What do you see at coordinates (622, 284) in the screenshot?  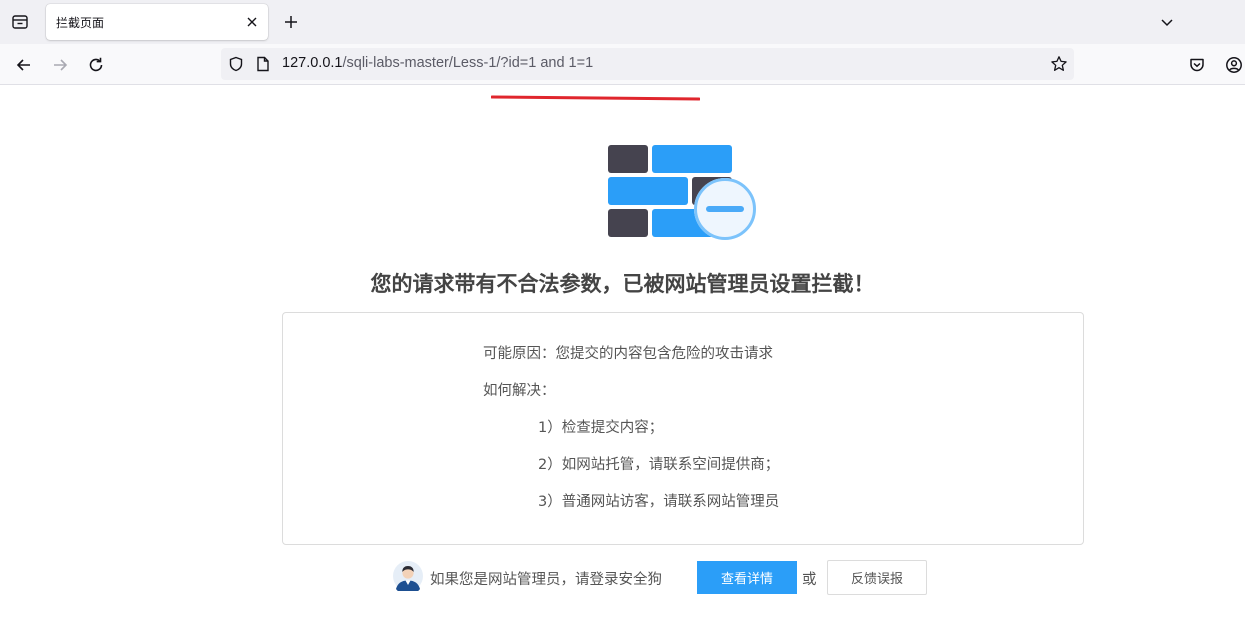 I see `page-title: 您的请求带有不合法参数，已被网站管理员设置拦截！` at bounding box center [622, 284].